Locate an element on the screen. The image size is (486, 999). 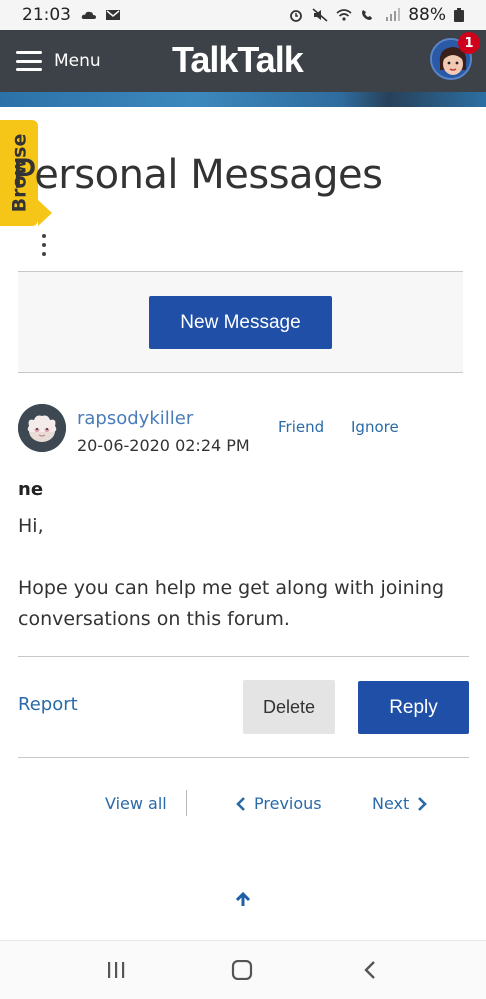
status-bar: 21:03 88% is located at coordinates (243, 15).